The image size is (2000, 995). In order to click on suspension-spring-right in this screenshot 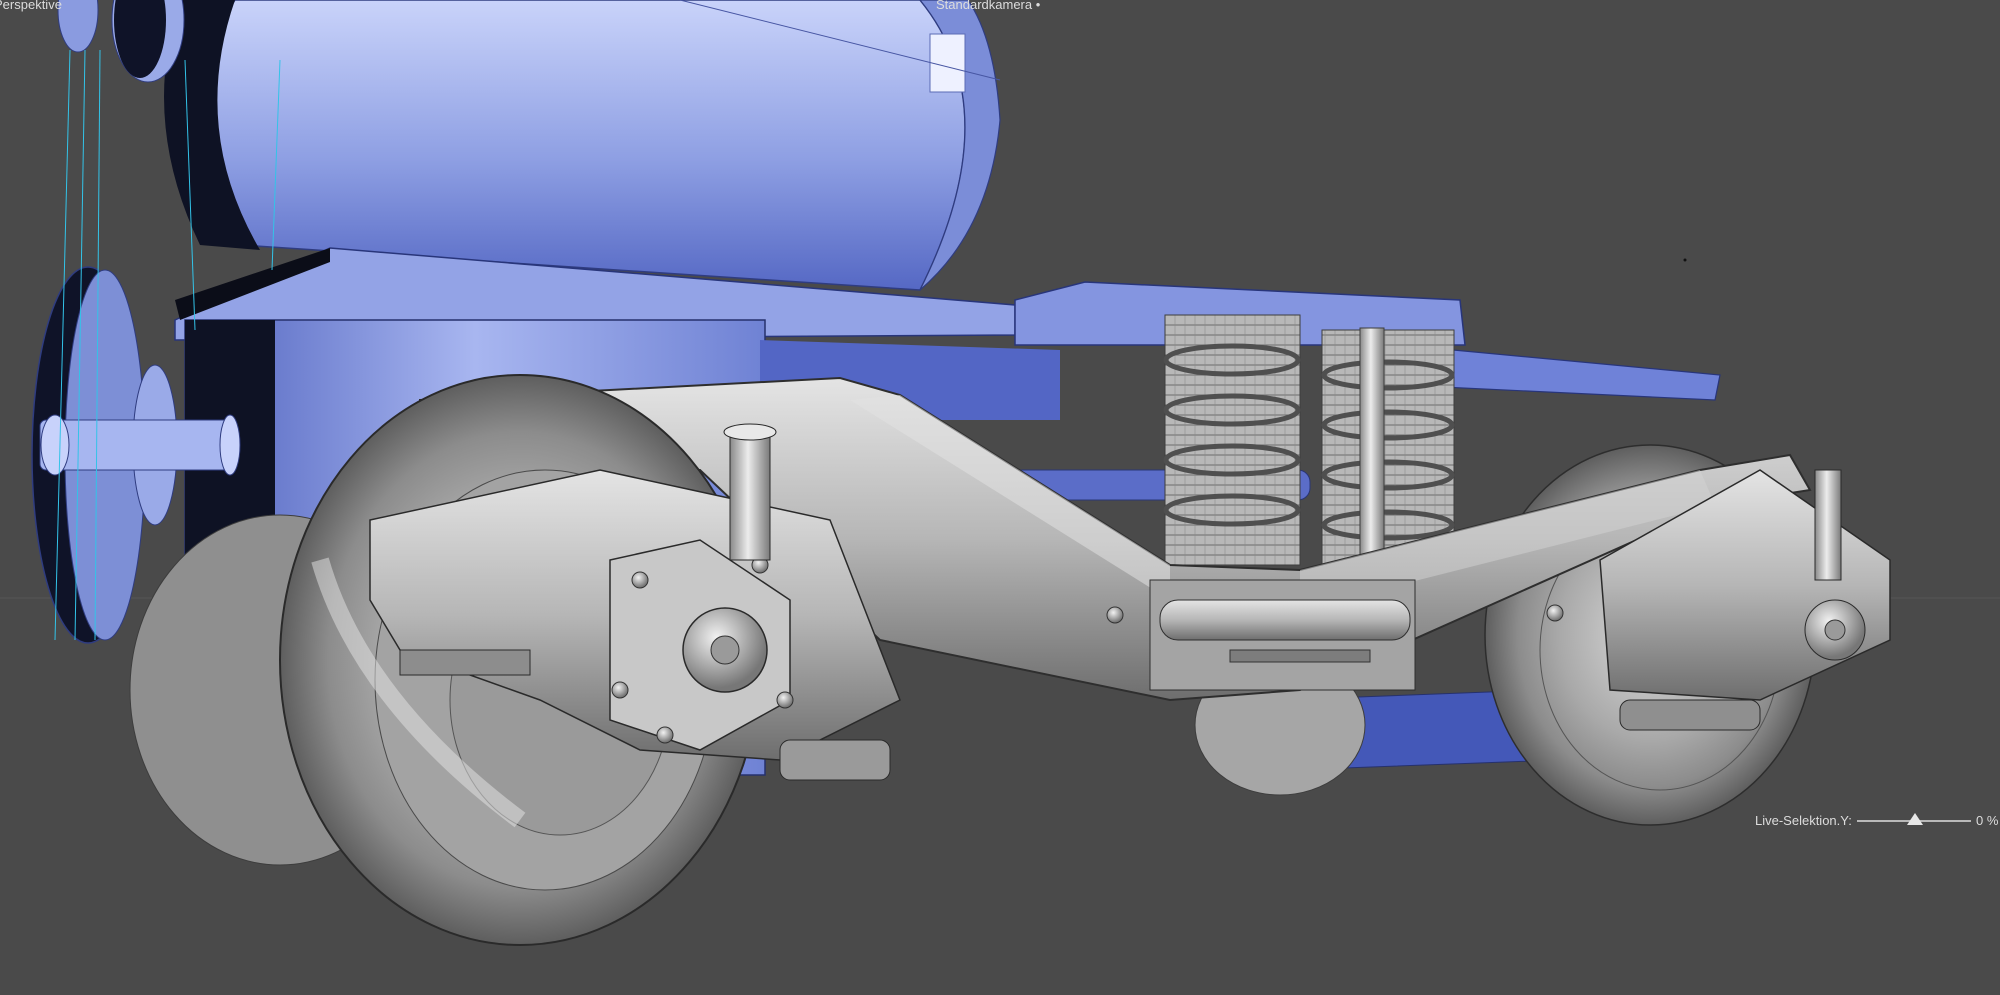, I will do `click(1388, 449)`.